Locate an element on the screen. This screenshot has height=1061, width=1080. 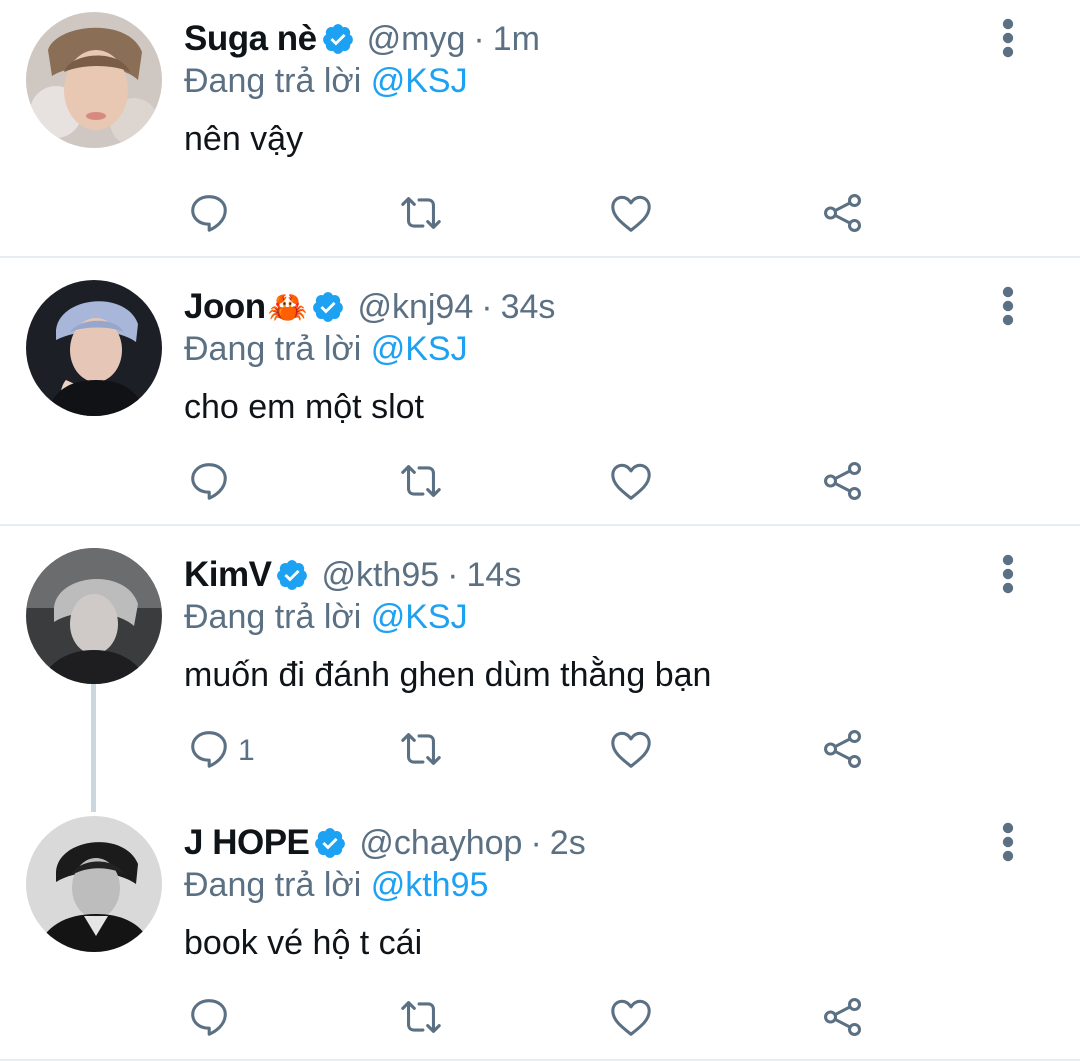
tweet-text: muốn đi đánh ghen dùm thằng bạn is located at coordinates (448, 675).